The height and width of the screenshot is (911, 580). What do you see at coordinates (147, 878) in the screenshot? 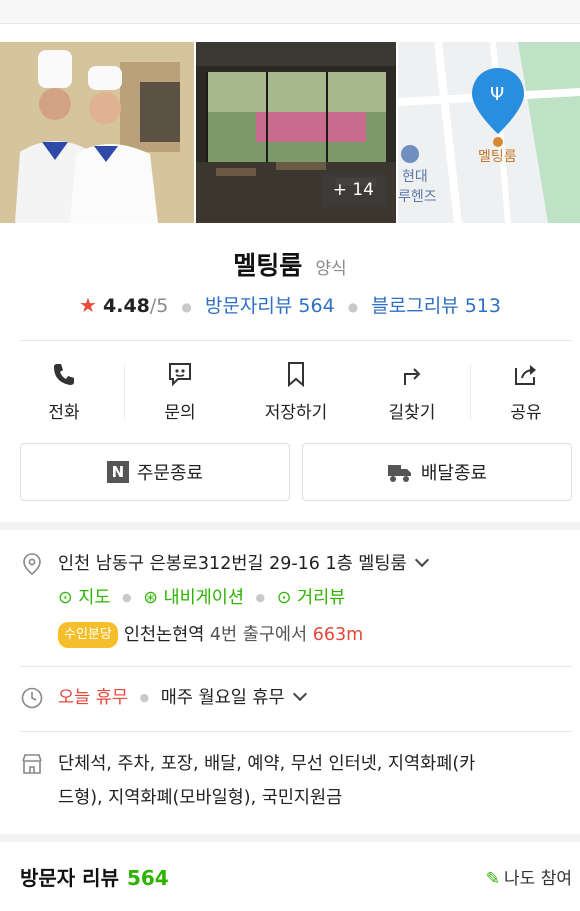
I see `review-section-count: 564` at bounding box center [147, 878].